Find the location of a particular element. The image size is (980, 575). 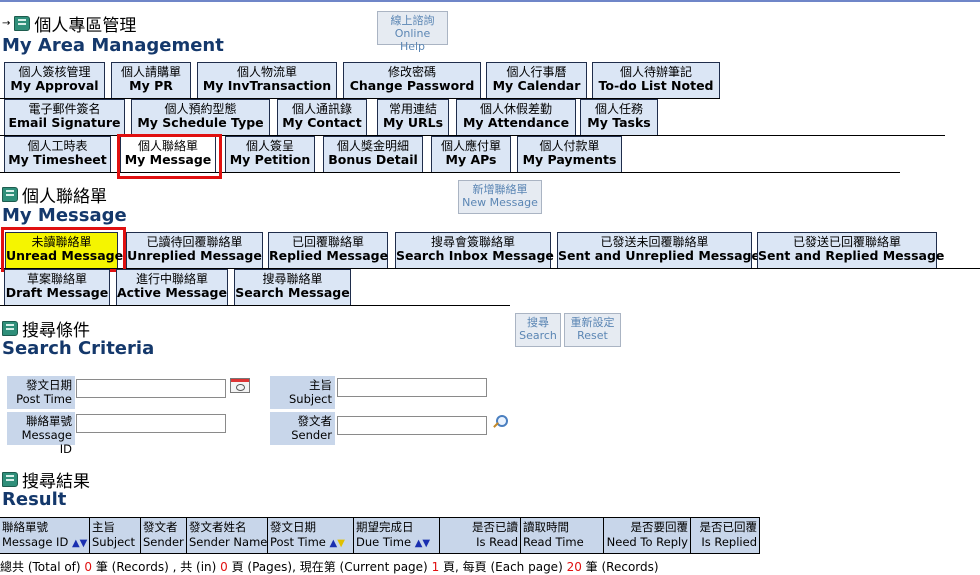

col-label-zh: 聯絡單號 is located at coordinates (25, 527).